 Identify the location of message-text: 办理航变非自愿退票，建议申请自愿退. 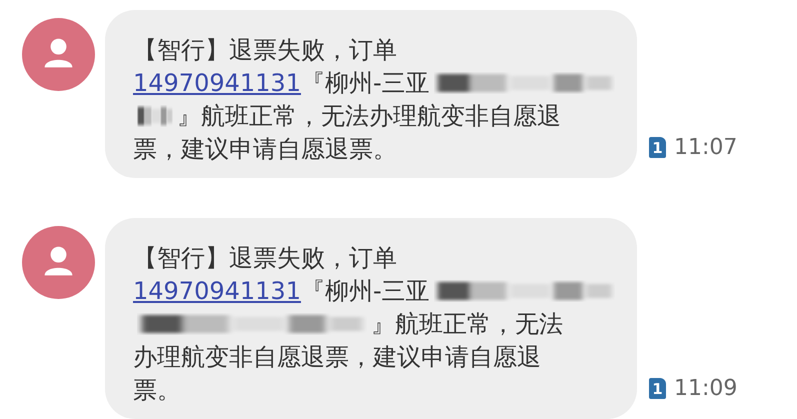
(337, 357).